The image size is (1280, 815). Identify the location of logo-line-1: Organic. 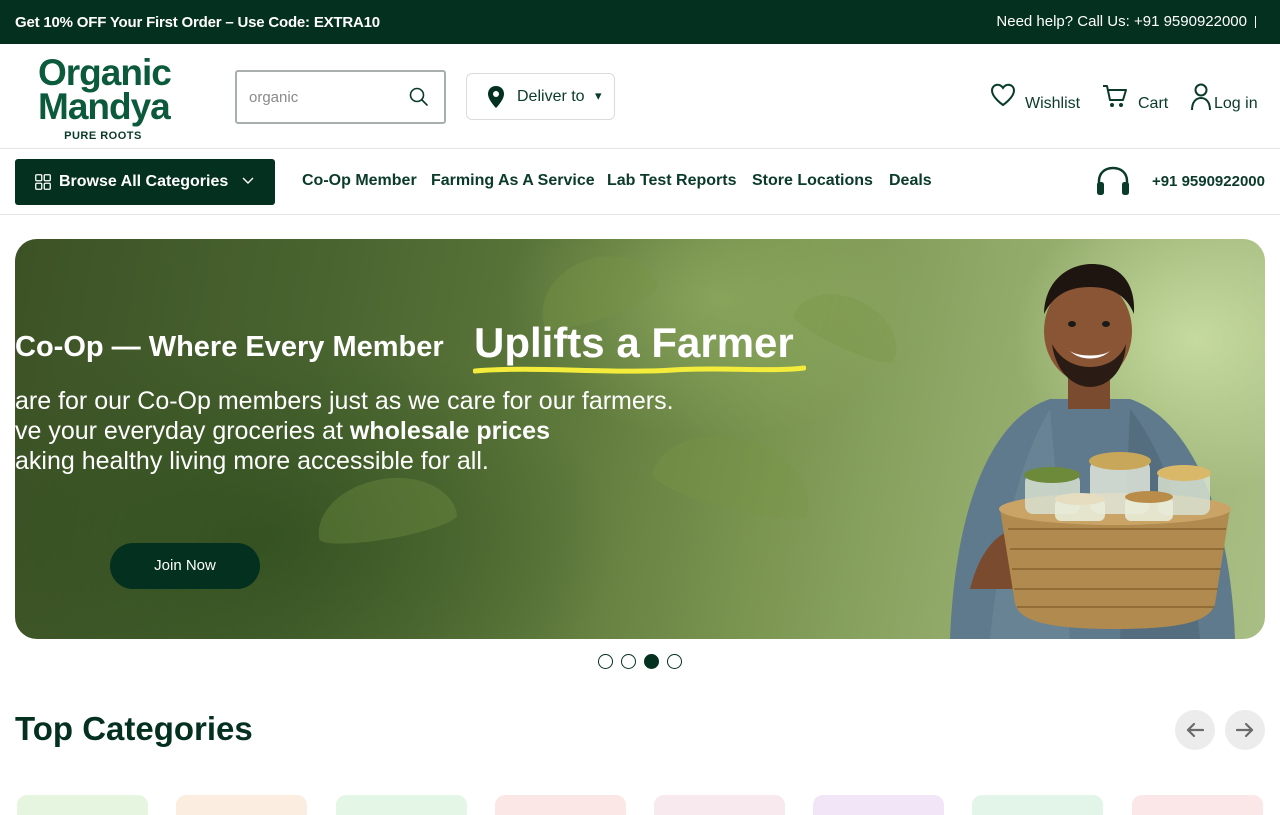
(105, 72).